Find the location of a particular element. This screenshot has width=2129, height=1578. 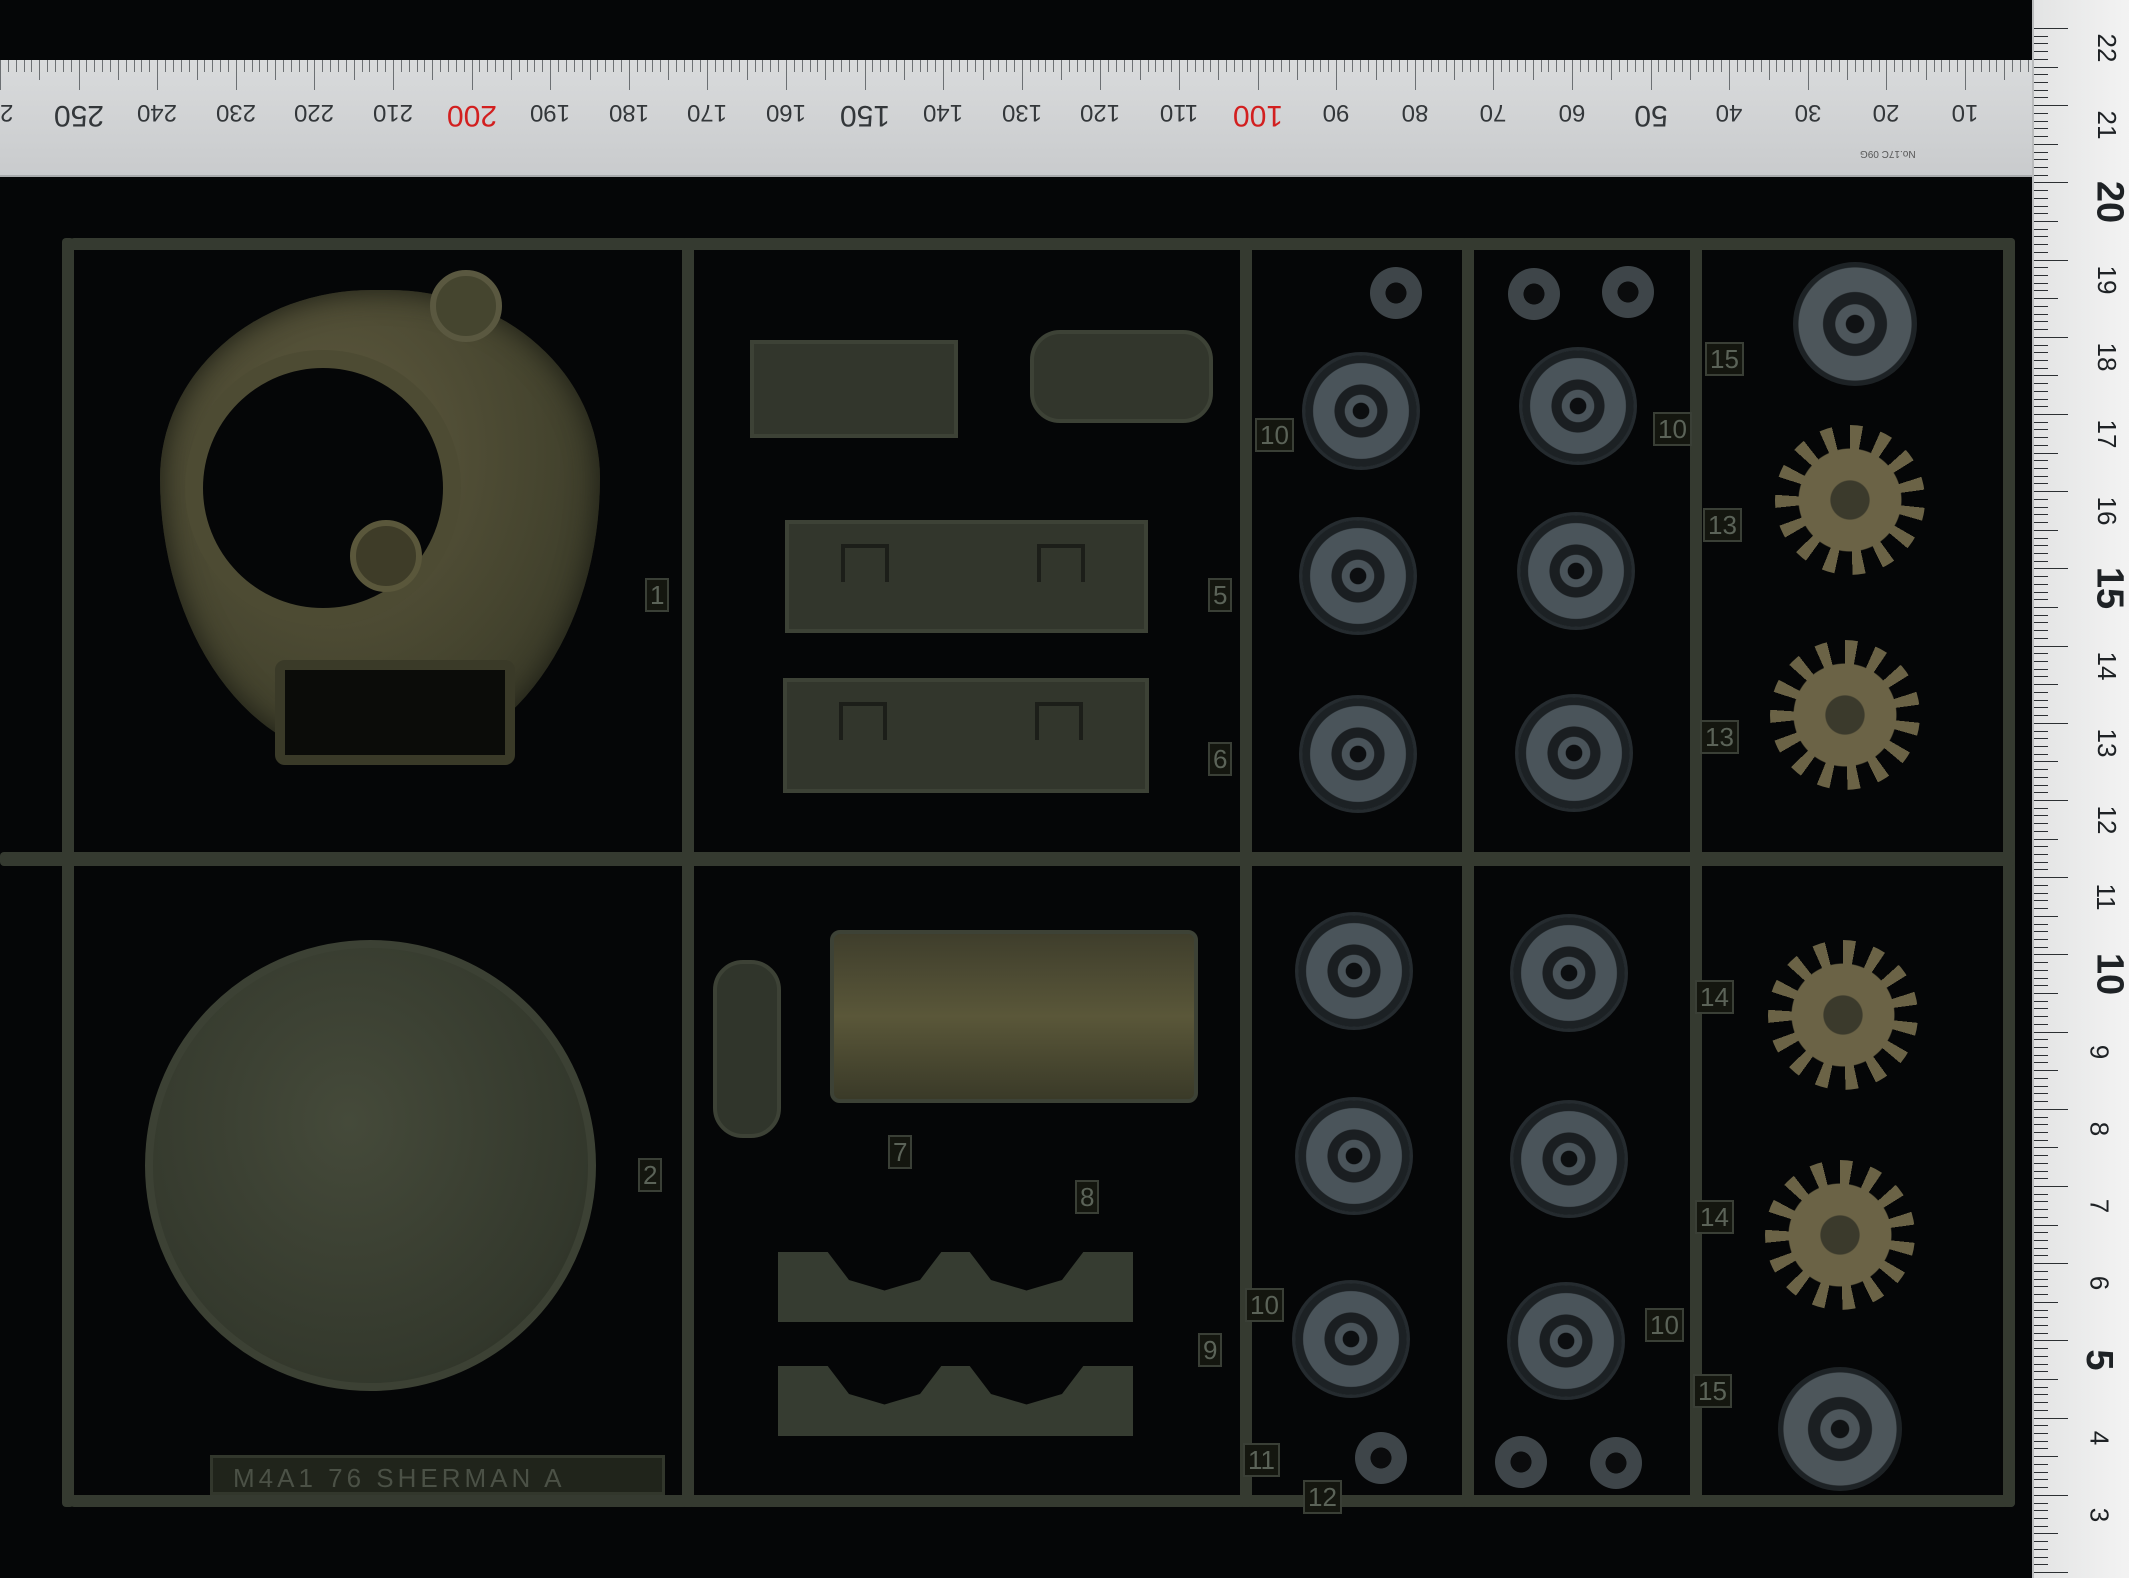

ruler-label: 100 is located at coordinates (1257, 115).